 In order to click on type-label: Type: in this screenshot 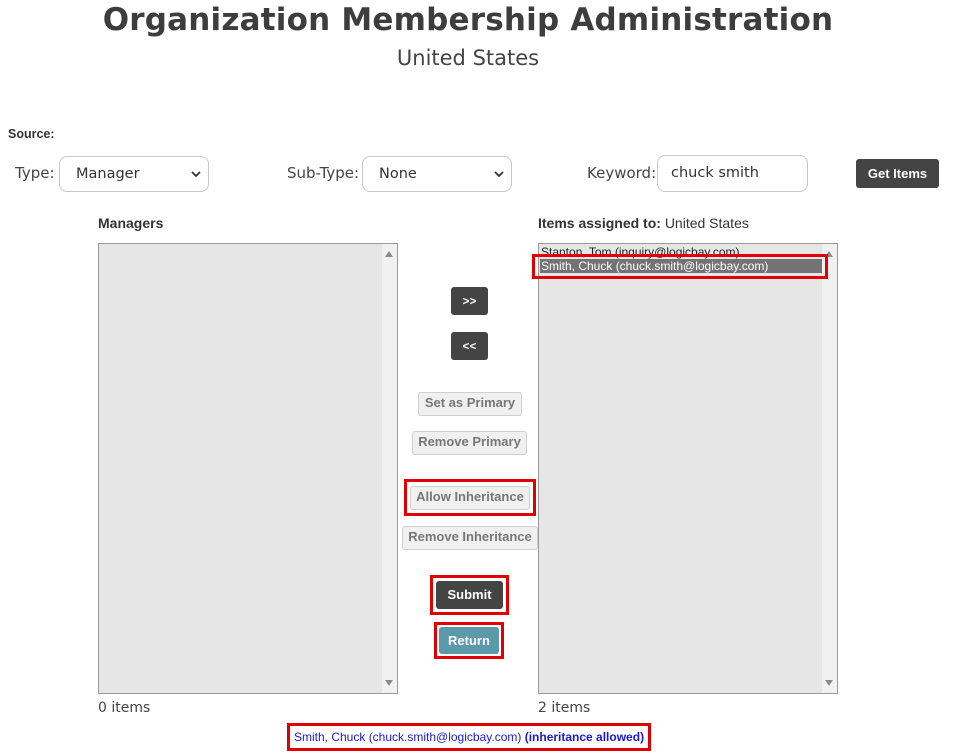, I will do `click(35, 173)`.